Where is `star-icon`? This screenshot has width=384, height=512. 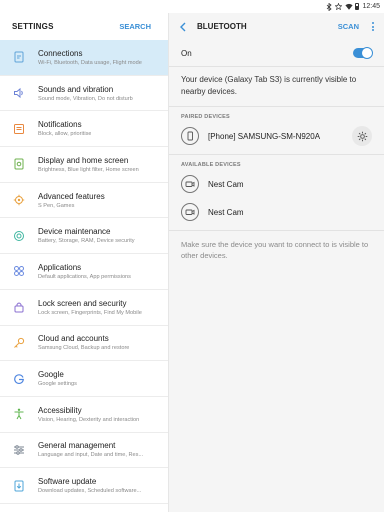 star-icon is located at coordinates (338, 6).